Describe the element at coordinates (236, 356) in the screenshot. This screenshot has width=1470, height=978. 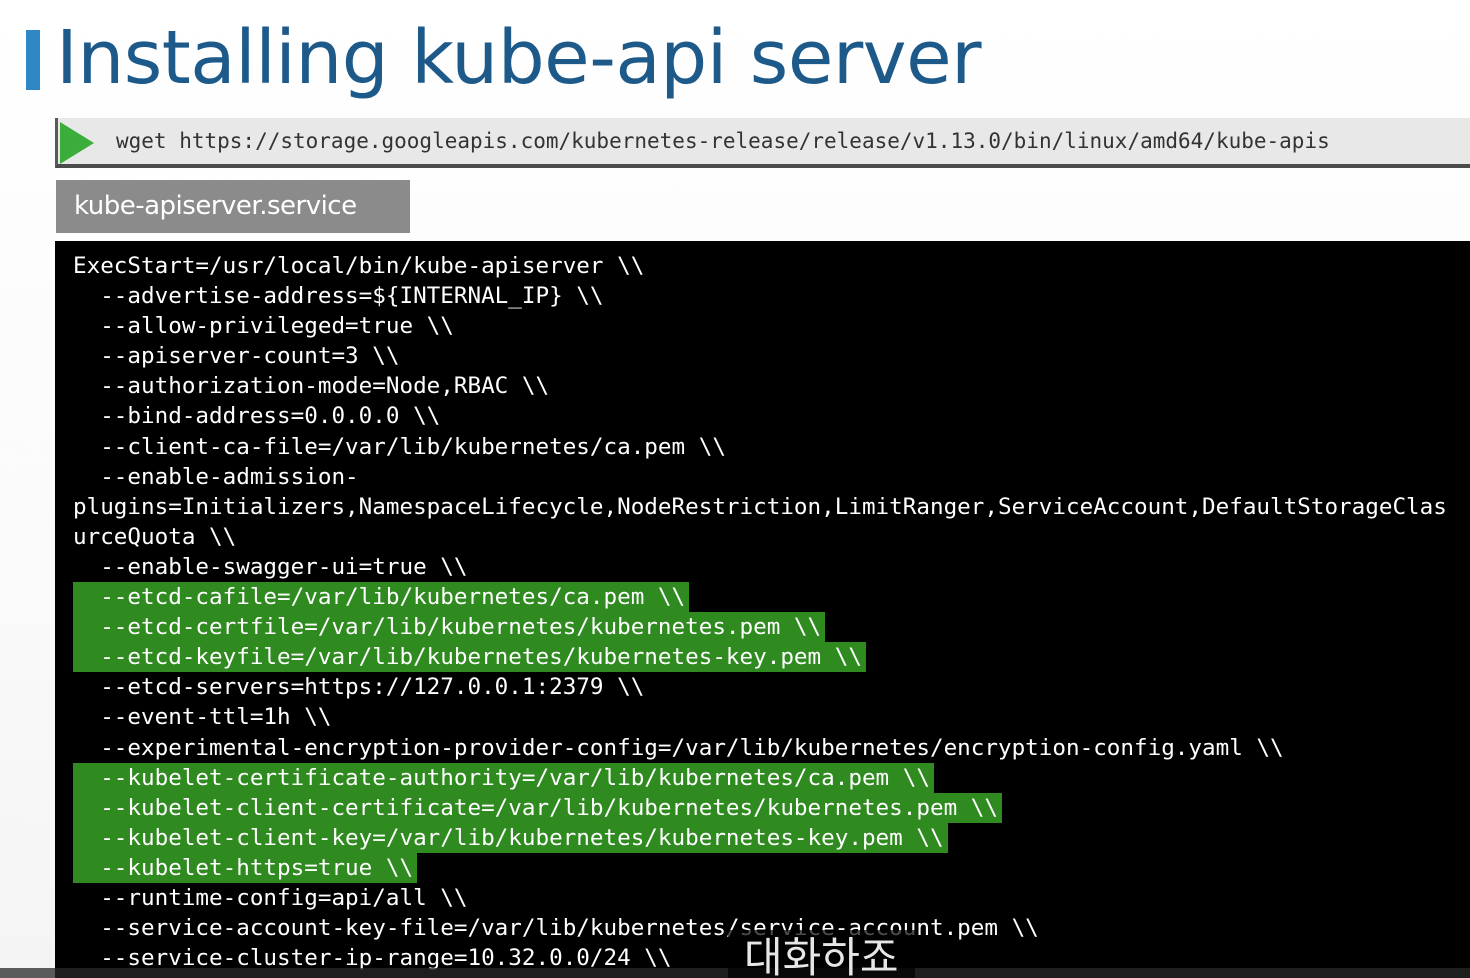
I see `code-line: --apiserver-count=3 \\` at that location.